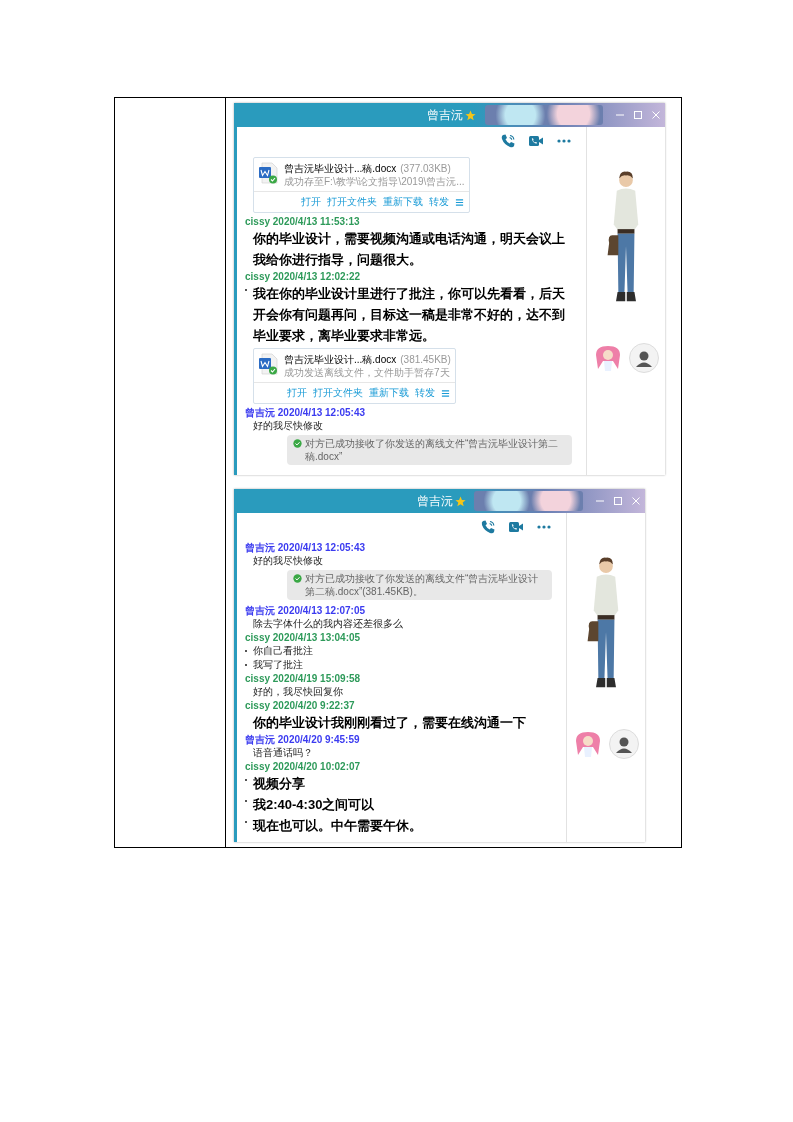 The width and height of the screenshot is (793, 1122). I want to click on message-header: cissy 2020/4/13 12:02:22, so click(303, 276).